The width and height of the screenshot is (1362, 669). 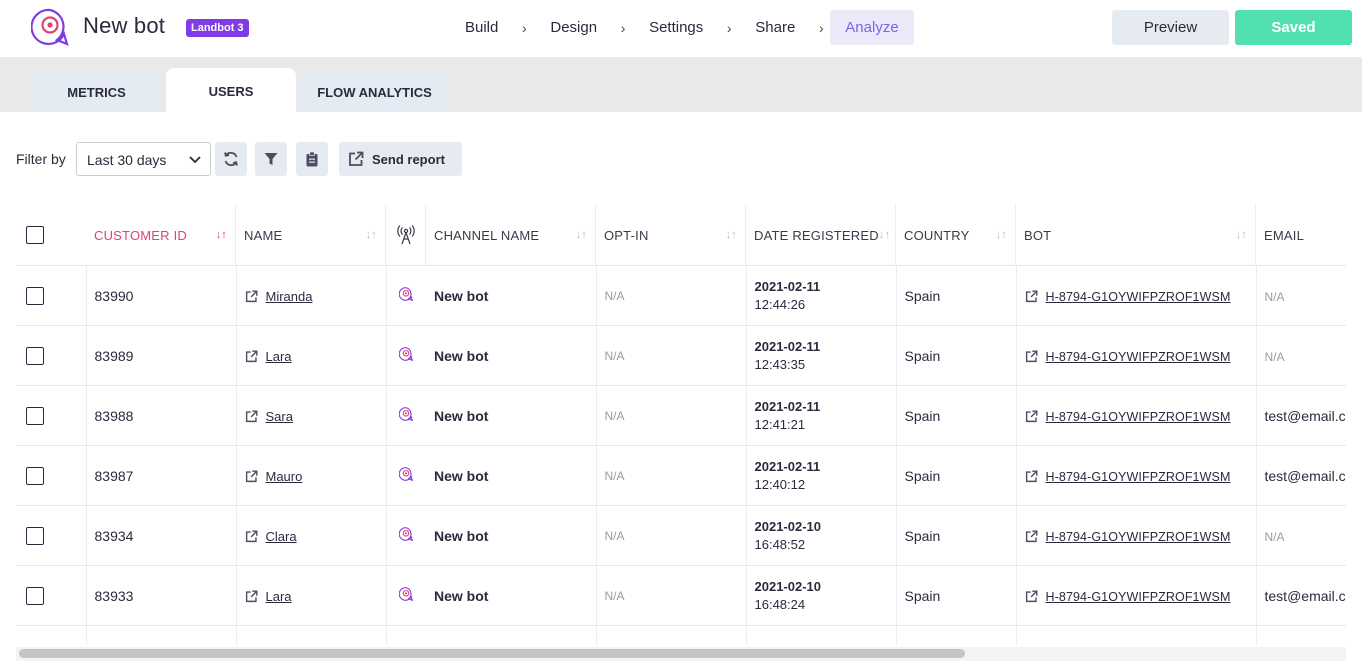 What do you see at coordinates (1136, 235) in the screenshot?
I see `col-bot: BOT ↓↑` at bounding box center [1136, 235].